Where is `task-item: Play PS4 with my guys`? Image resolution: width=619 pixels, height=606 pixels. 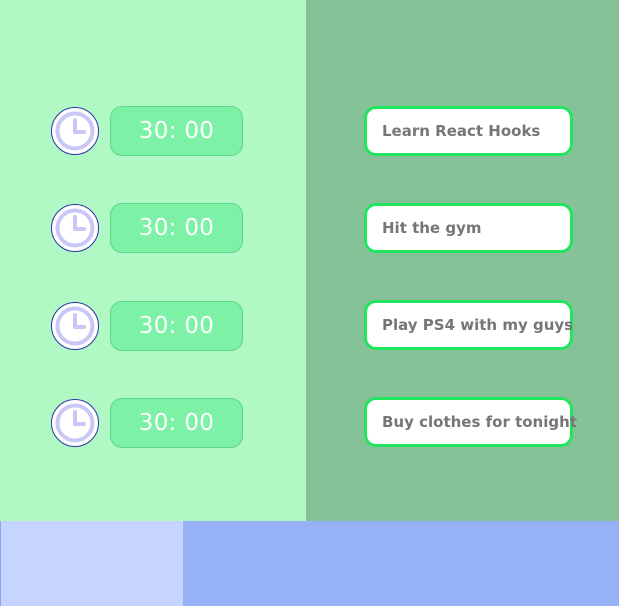 task-item: Play PS4 with my guys is located at coordinates (468, 325).